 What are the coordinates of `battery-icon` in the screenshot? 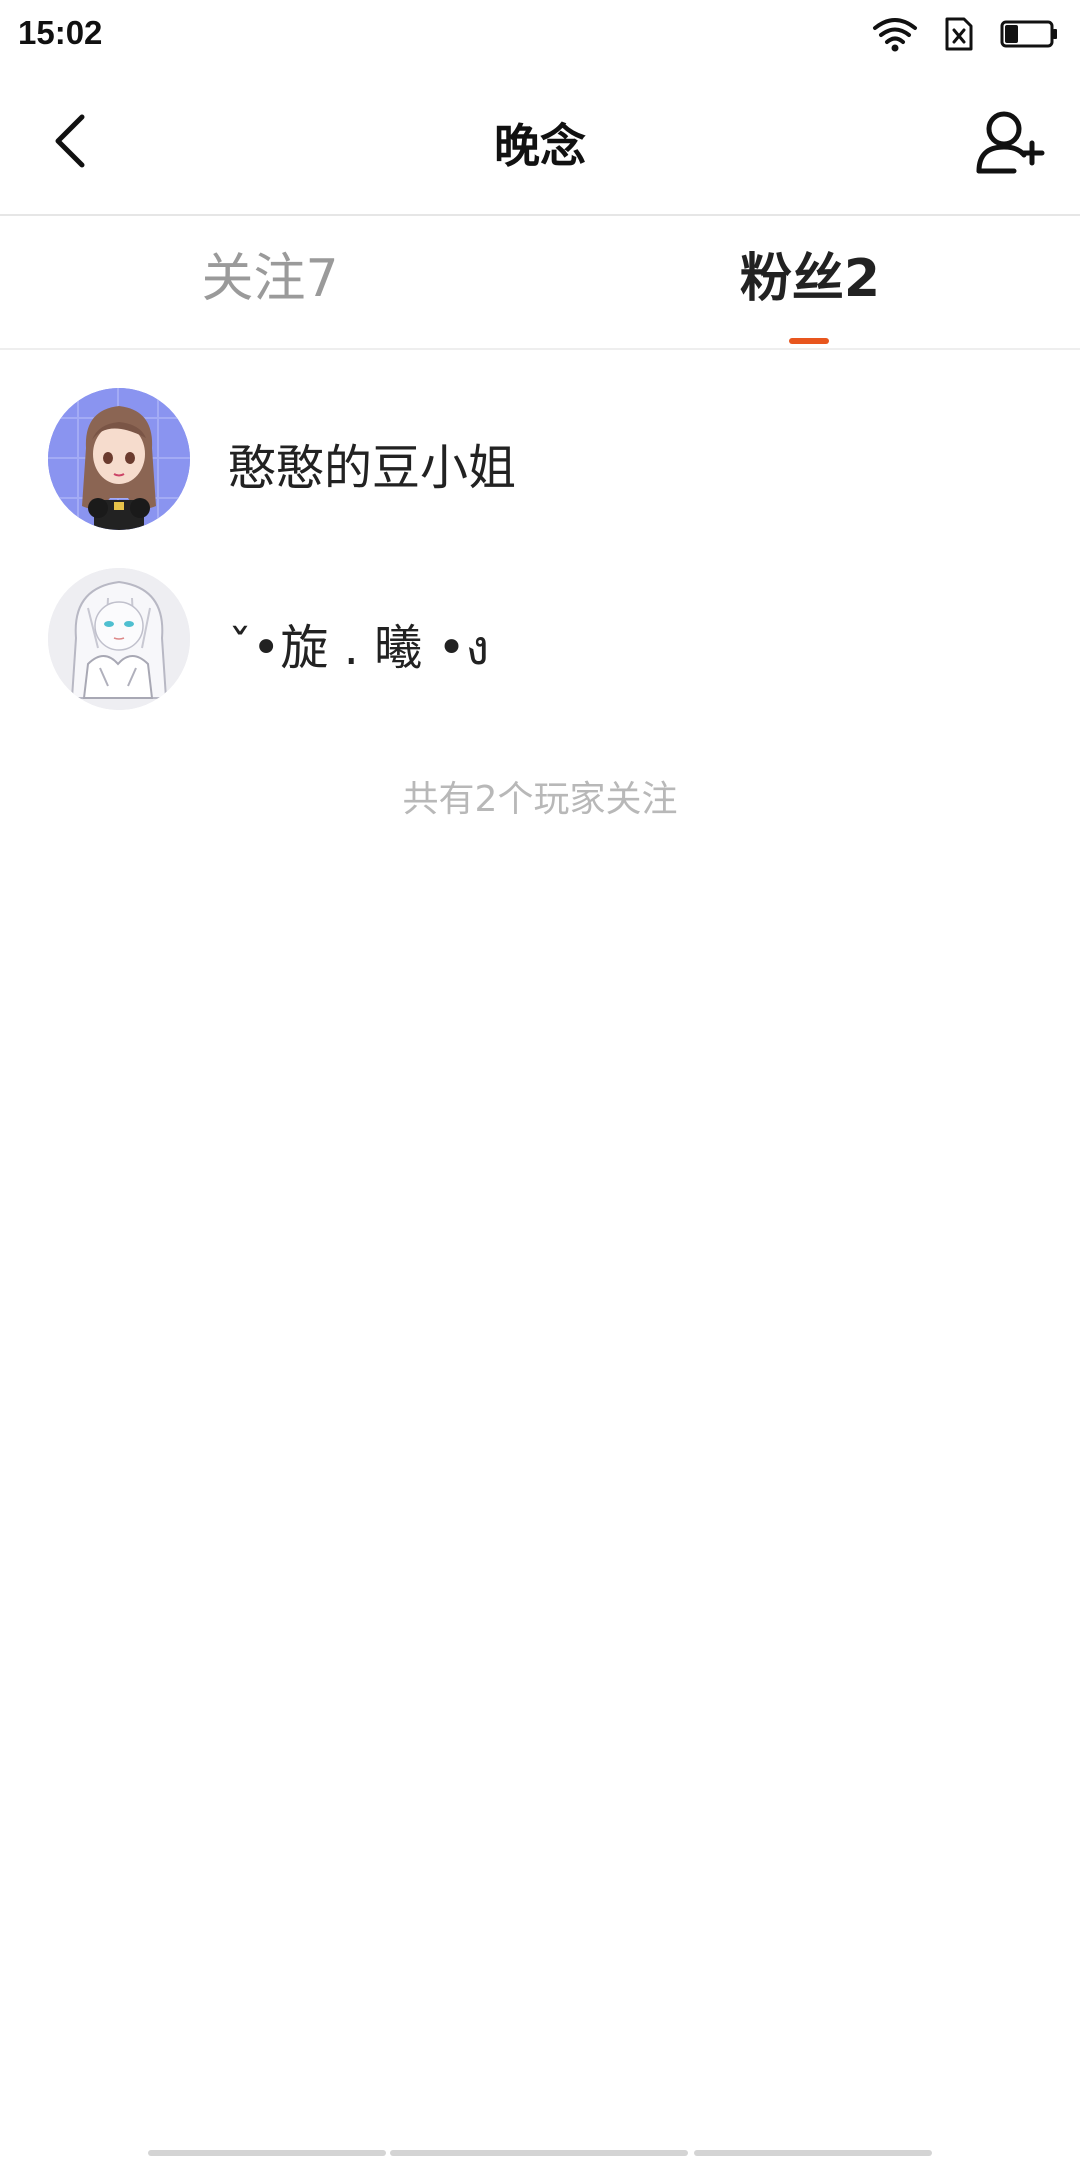 It's located at (1029, 36).